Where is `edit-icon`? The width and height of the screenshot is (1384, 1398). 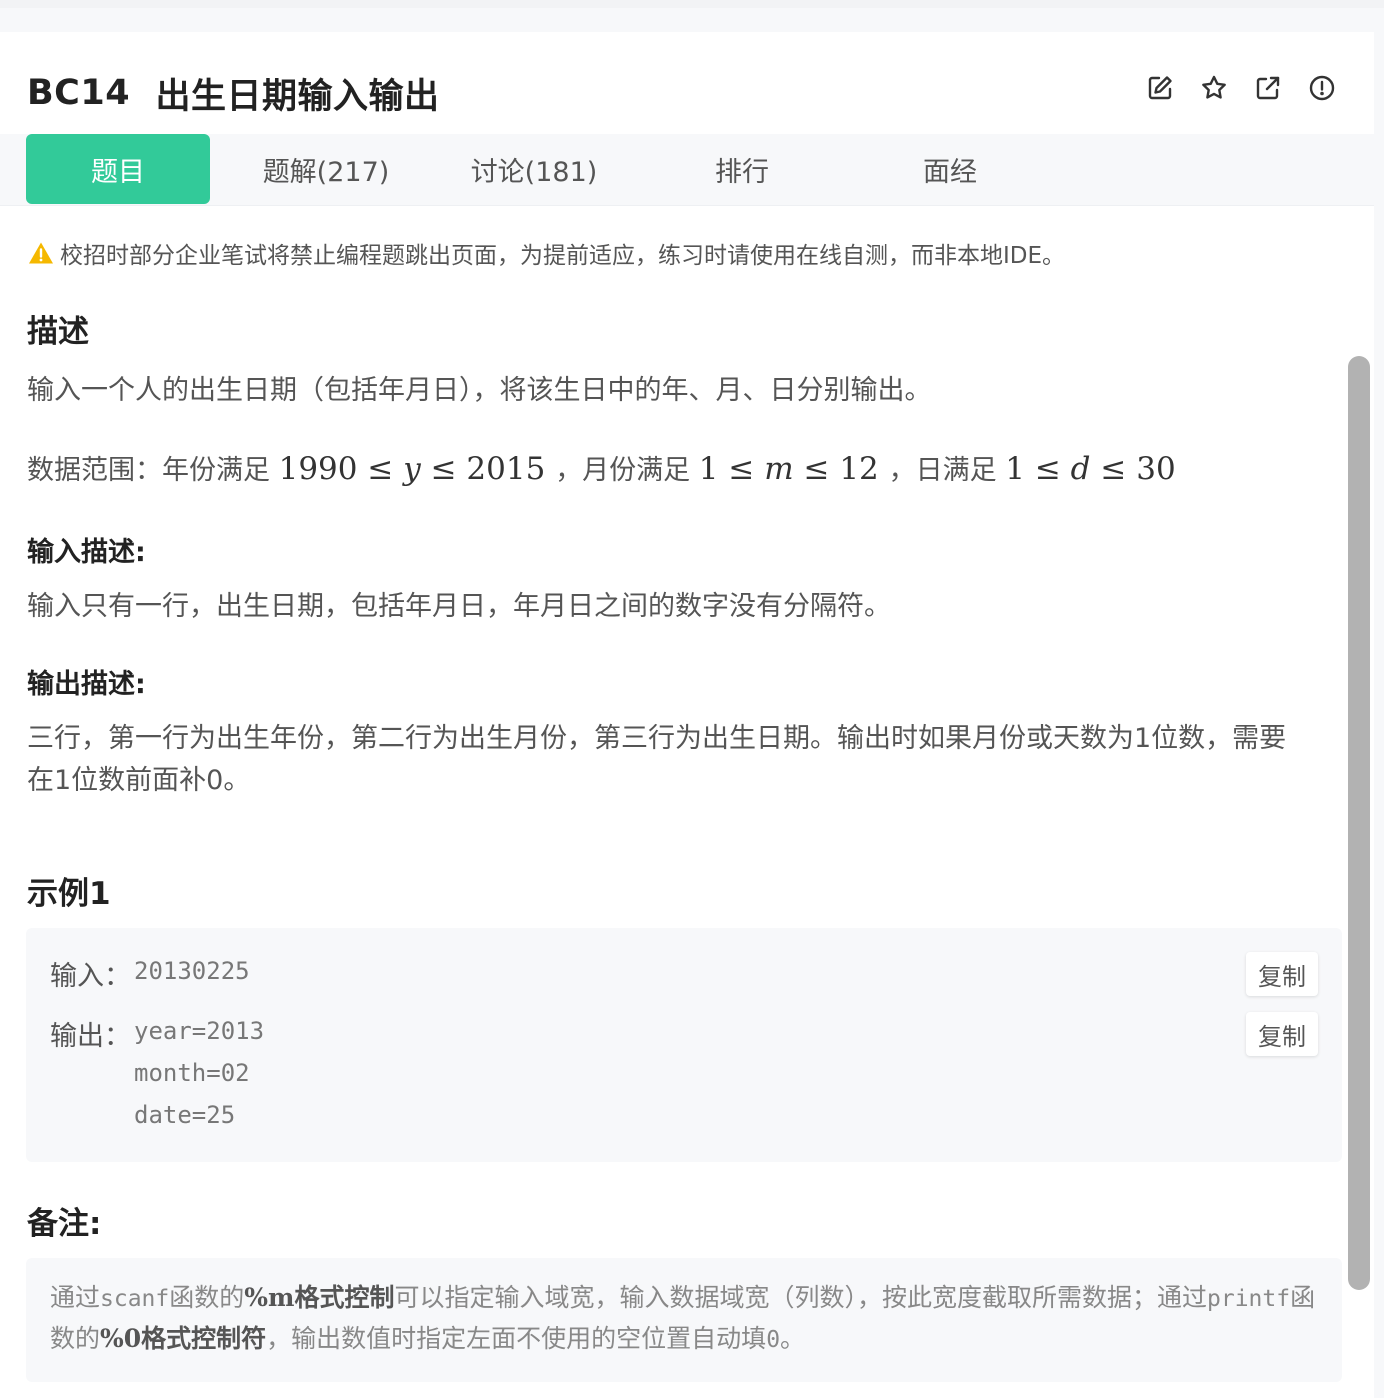
edit-icon is located at coordinates (1160, 88).